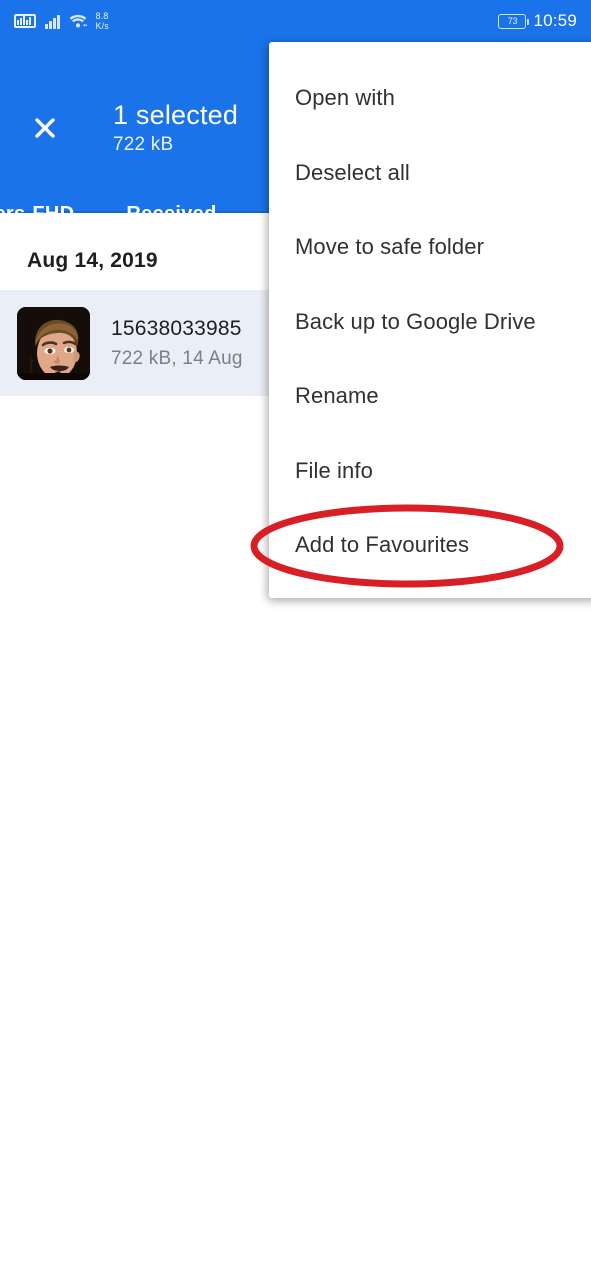  I want to click on wifi-icon, so click(78, 21).